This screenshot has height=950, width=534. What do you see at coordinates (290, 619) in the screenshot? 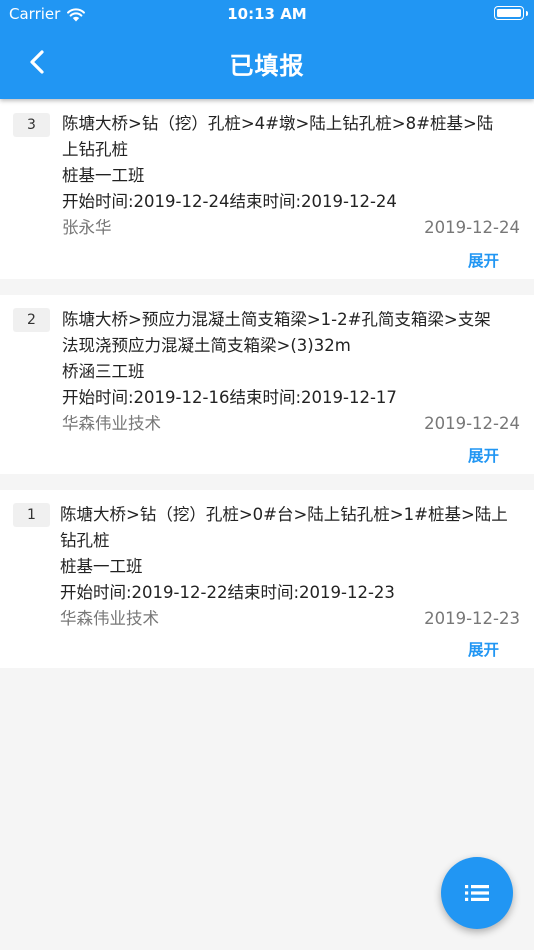
I see `record-meta: 华森伟业技术 2019-12-23` at bounding box center [290, 619].